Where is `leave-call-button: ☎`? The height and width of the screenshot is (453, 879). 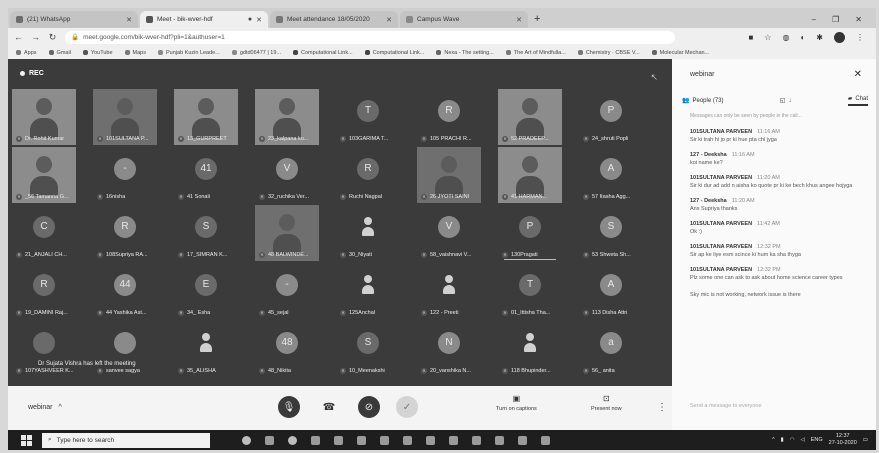
leave-call-button: ☎ is located at coordinates (329, 407).